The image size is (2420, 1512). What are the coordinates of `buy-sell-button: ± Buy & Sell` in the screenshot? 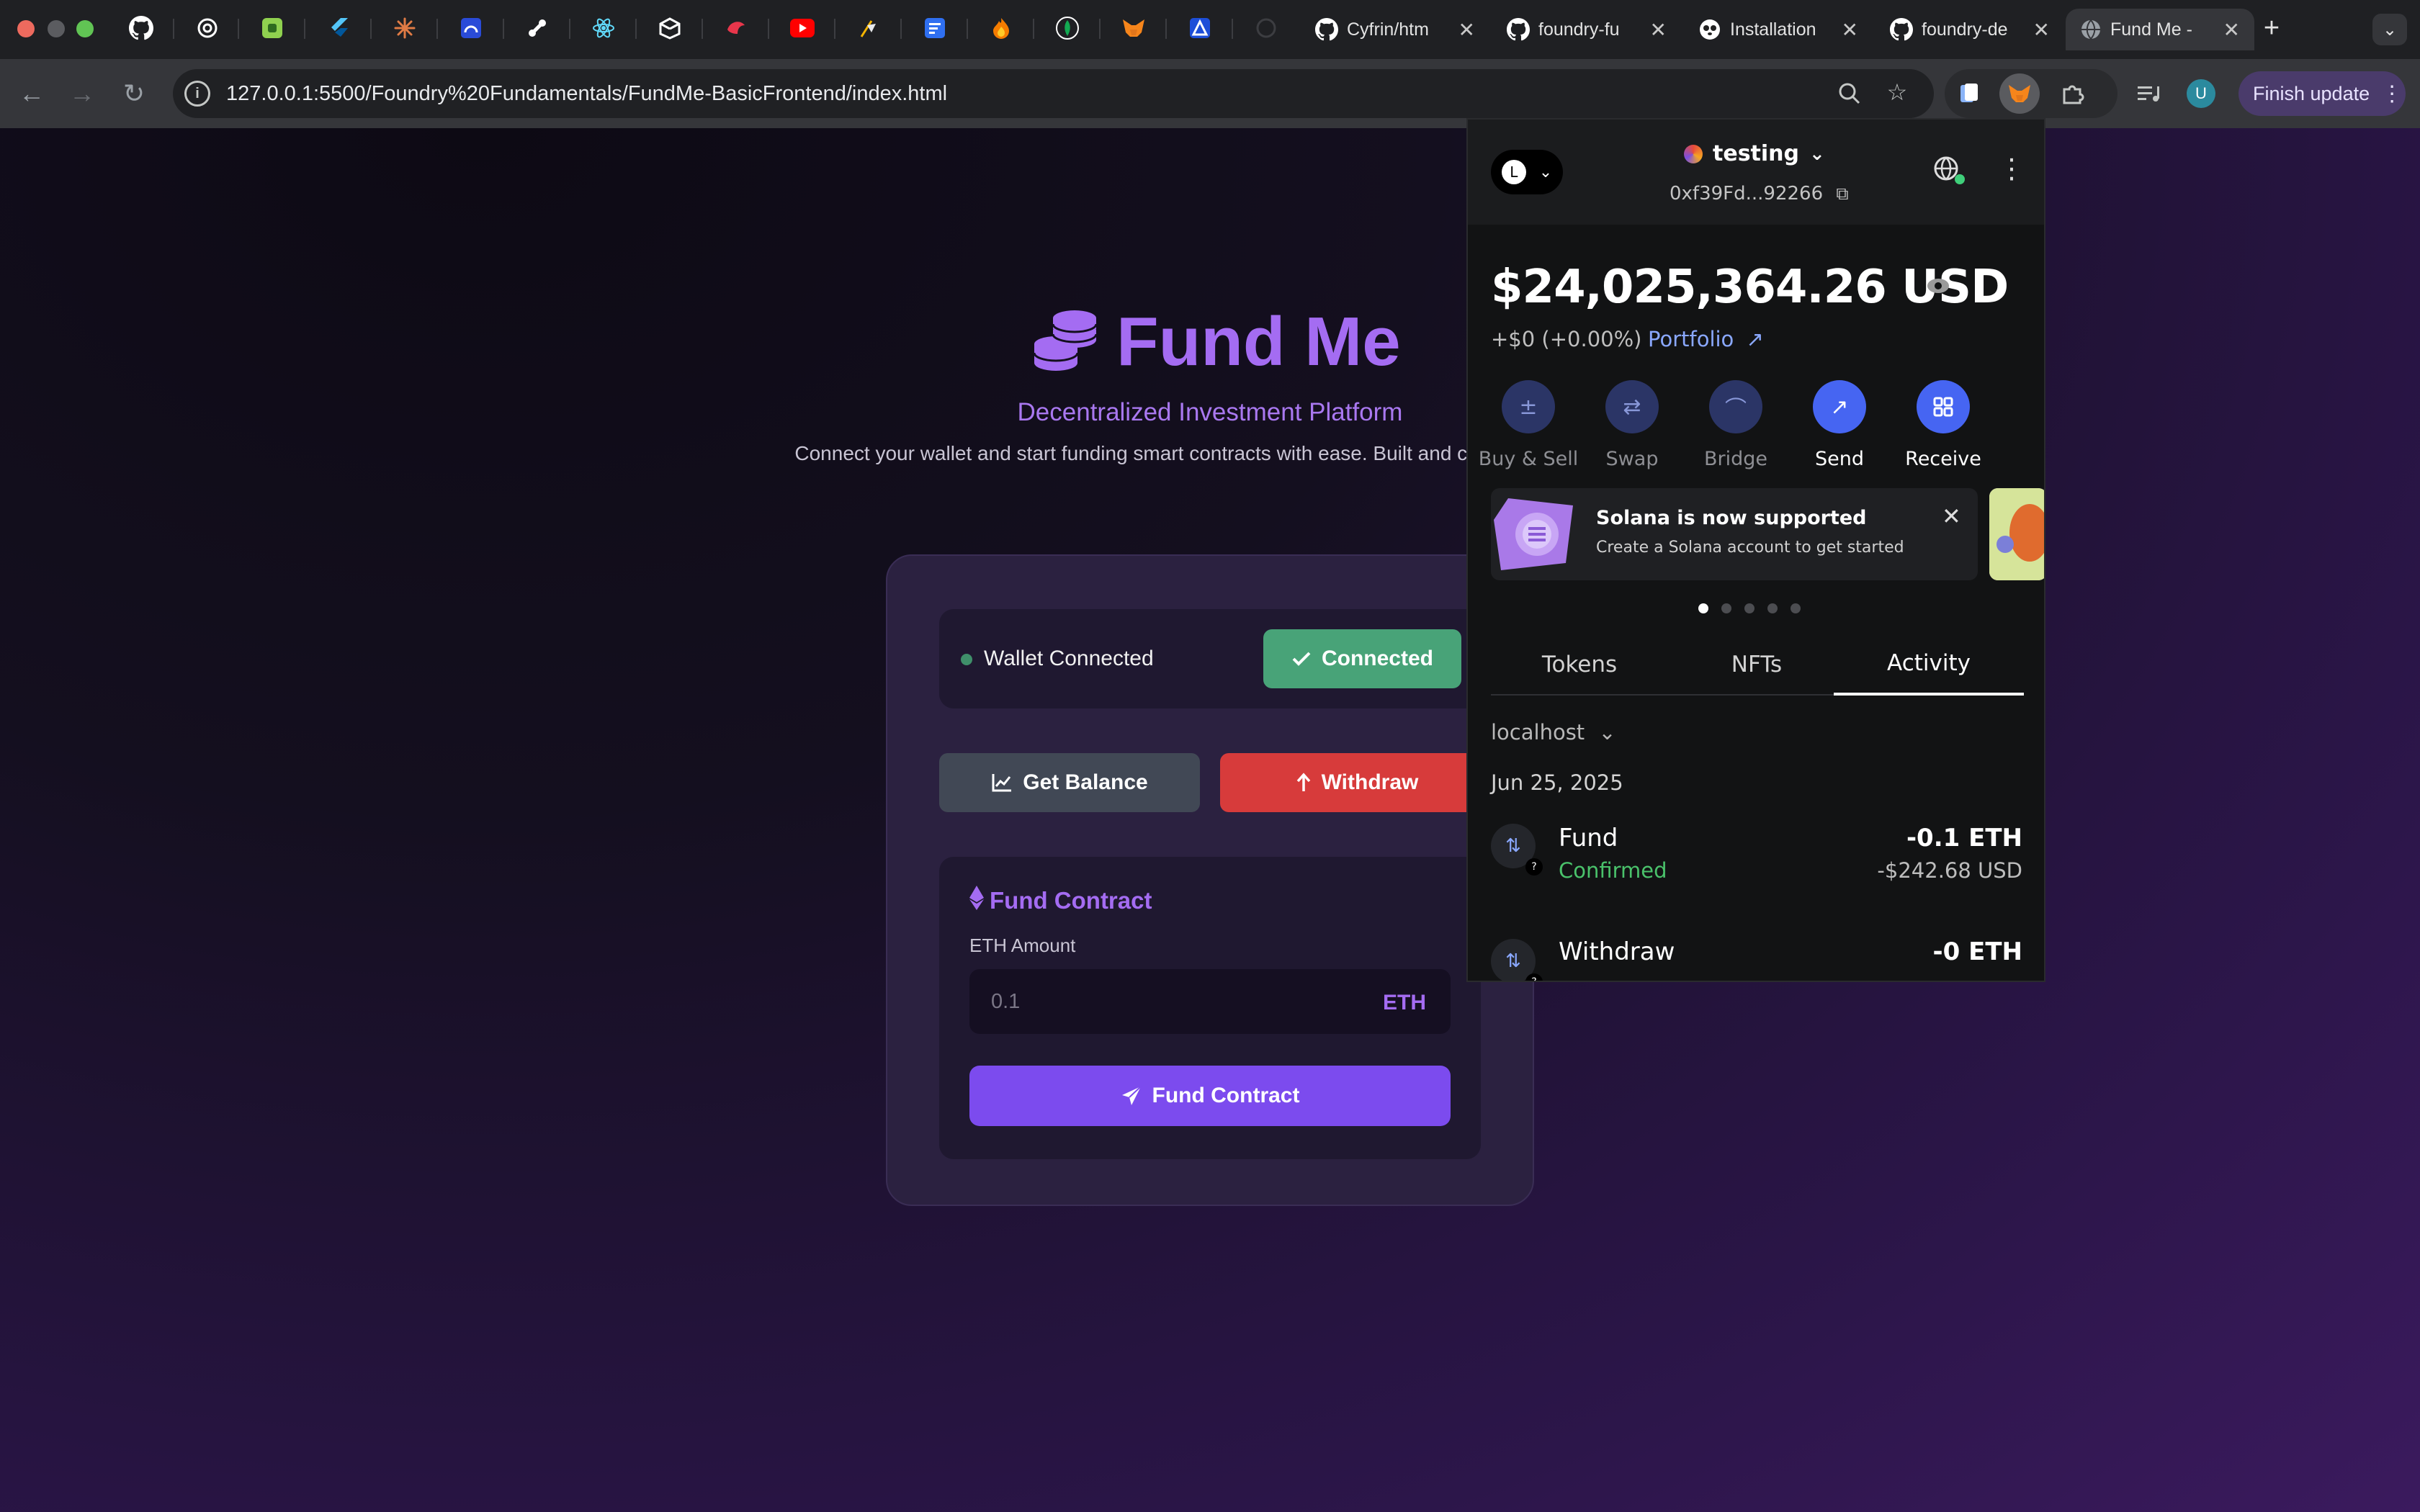 It's located at (1528, 425).